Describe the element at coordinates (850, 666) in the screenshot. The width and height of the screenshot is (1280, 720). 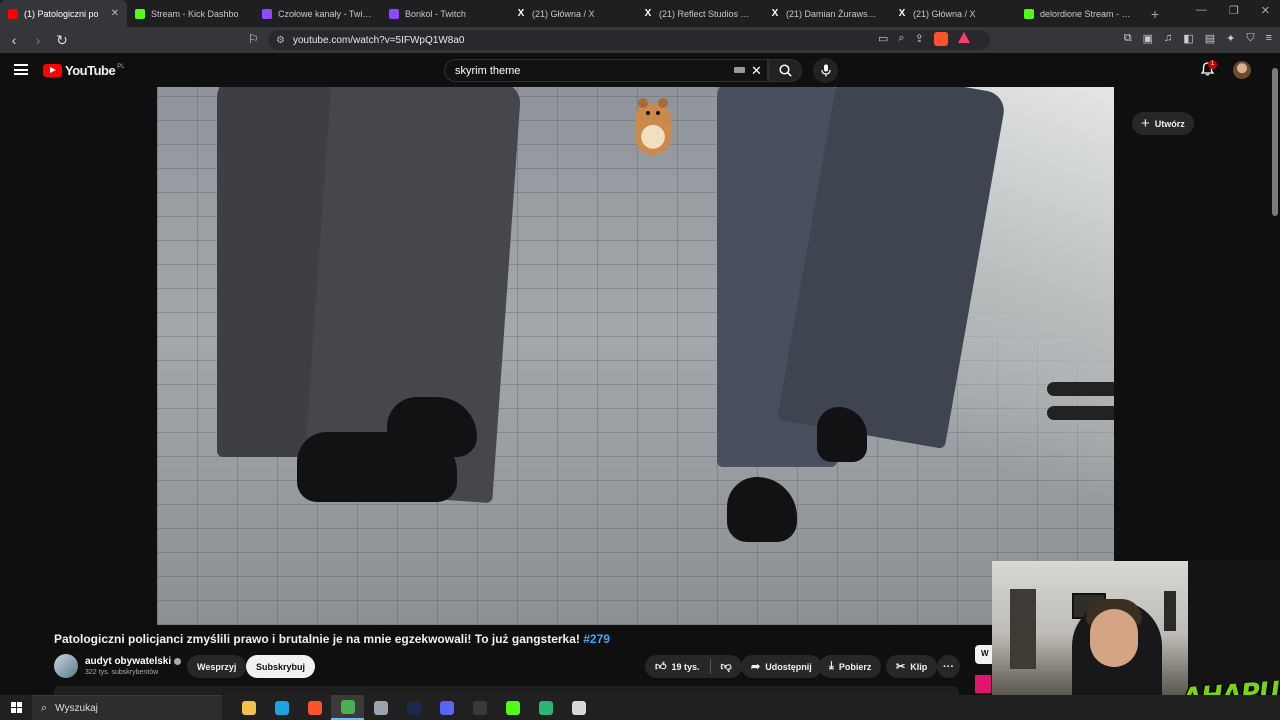
I see `download-button: ⤓ Pobierz` at that location.